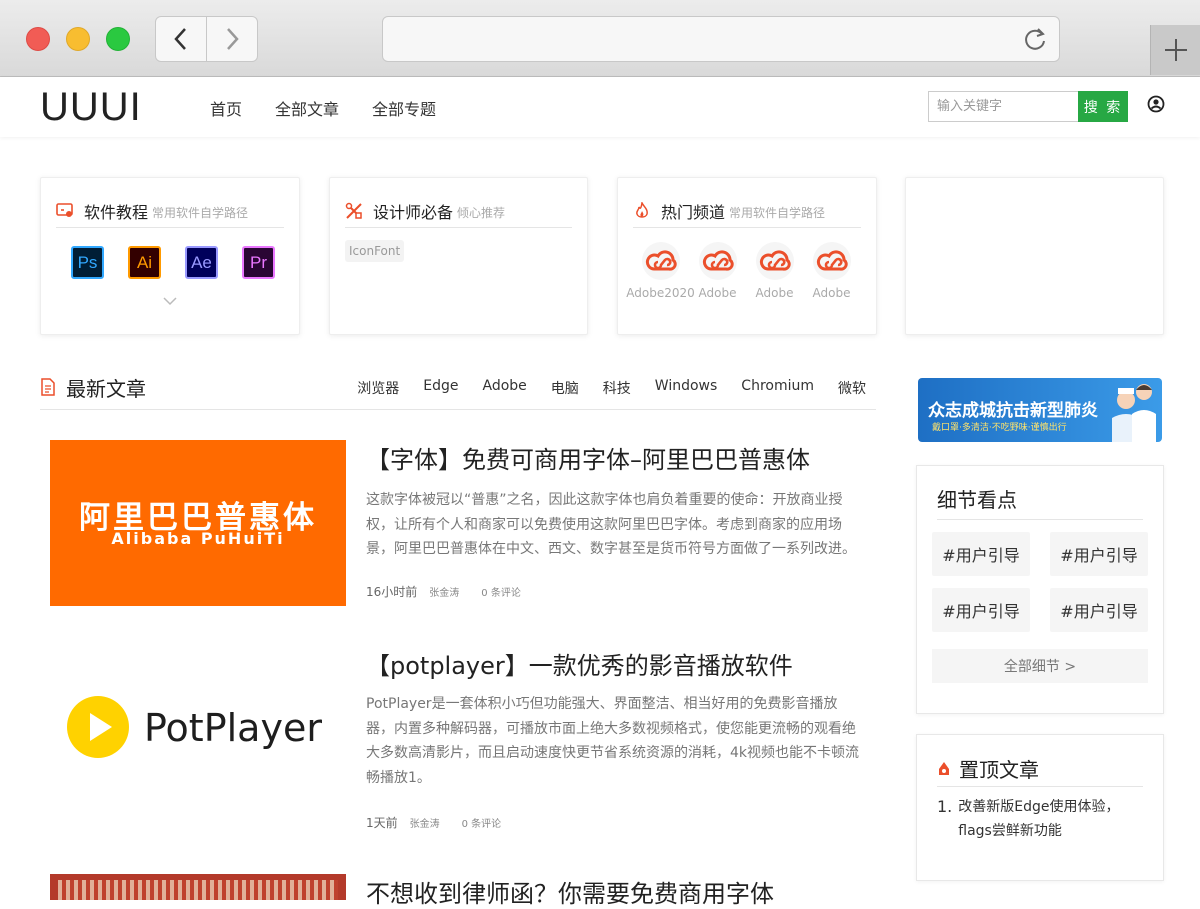  I want to click on details-title: 细节看点, so click(1040, 502).